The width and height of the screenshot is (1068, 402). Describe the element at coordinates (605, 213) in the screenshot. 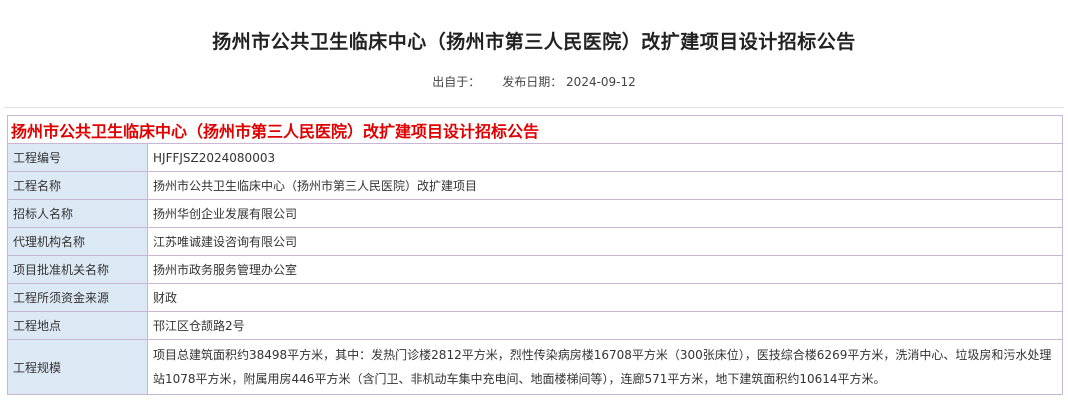

I see `row-value: 扬州华创企业发展有限公司` at that location.